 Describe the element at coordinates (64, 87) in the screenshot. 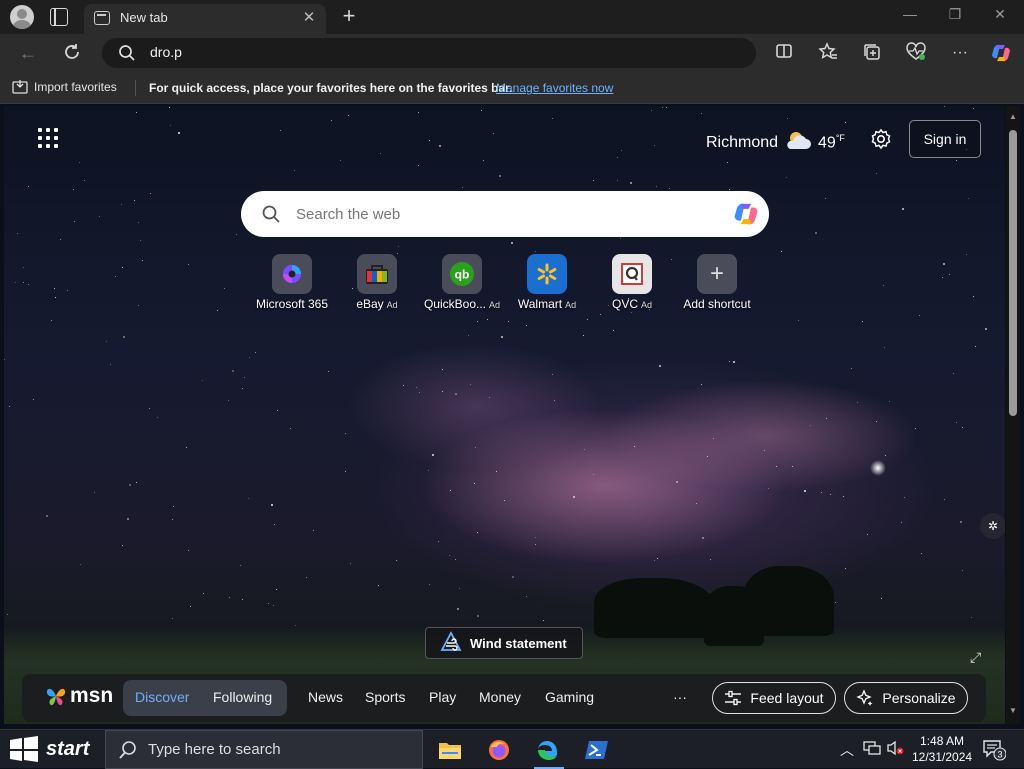

I see `import-favorites-button: Import favorites` at that location.